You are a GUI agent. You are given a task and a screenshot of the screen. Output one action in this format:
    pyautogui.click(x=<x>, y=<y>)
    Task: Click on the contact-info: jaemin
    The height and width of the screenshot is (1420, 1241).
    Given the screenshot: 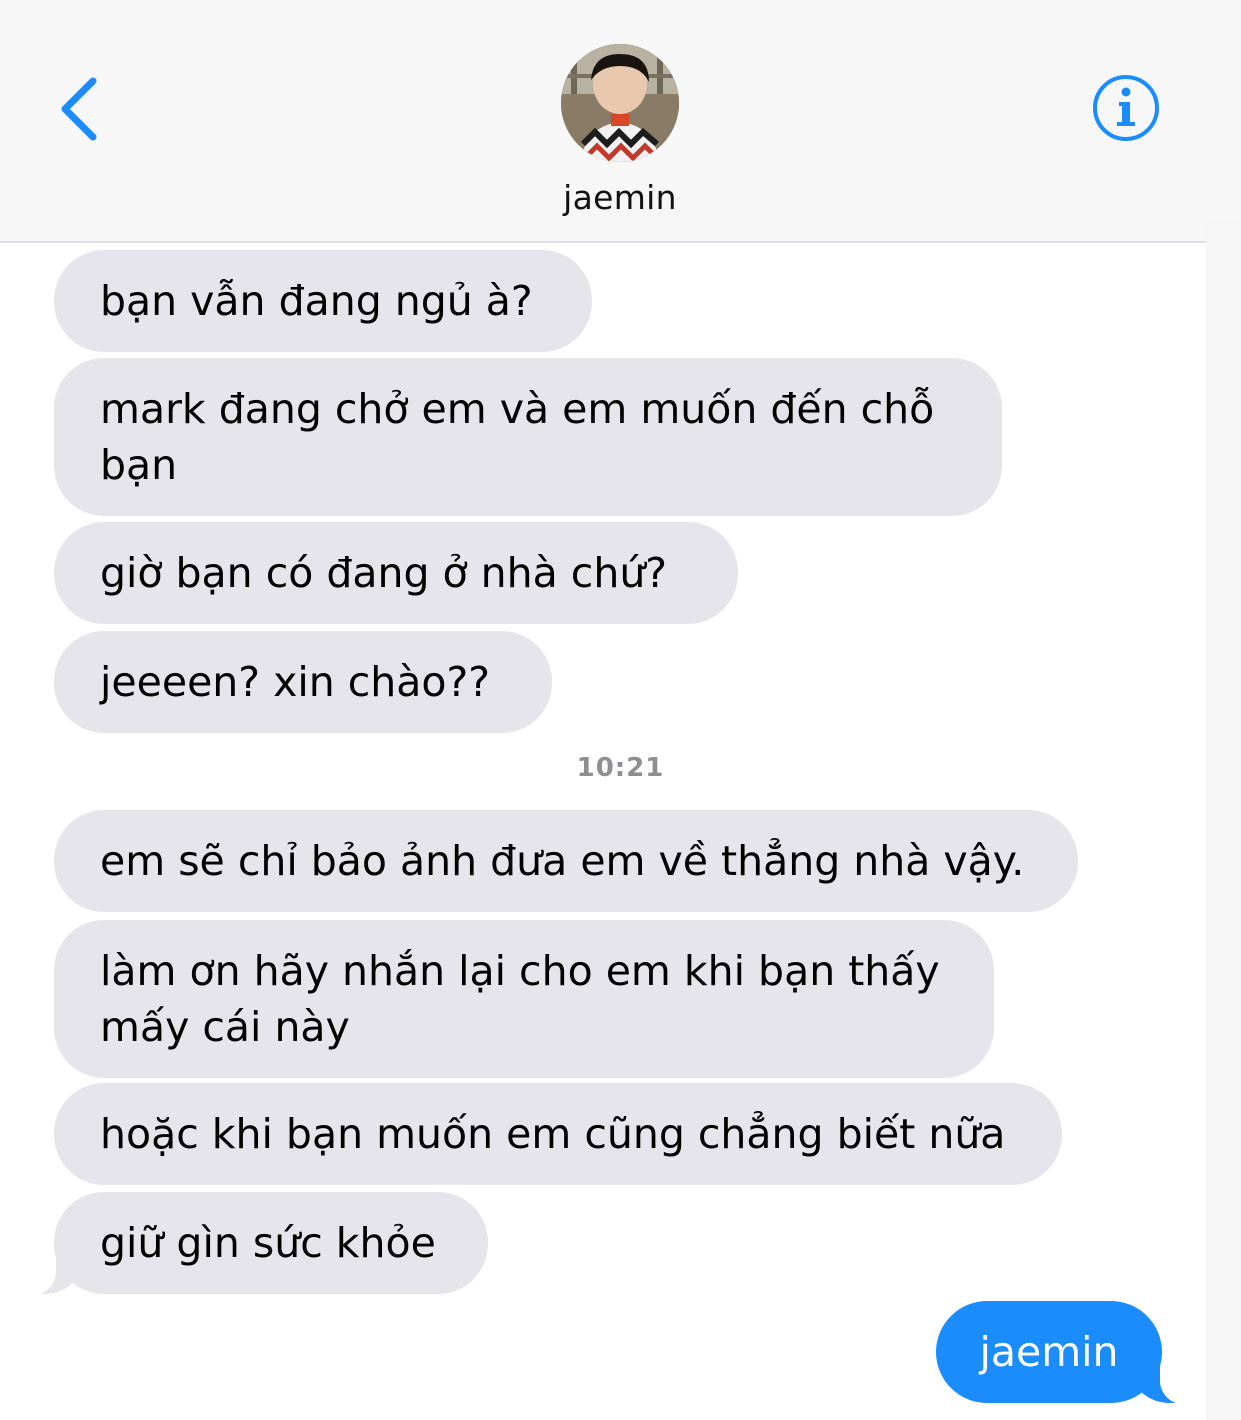 What is the action you would take?
    pyautogui.click(x=620, y=134)
    